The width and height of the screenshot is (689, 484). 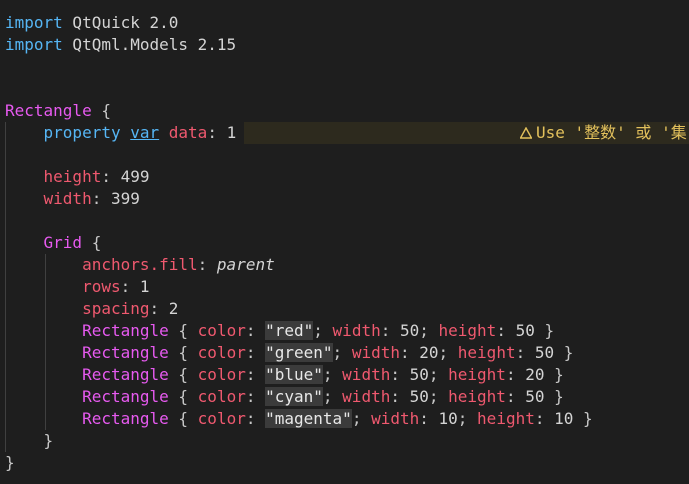 What do you see at coordinates (149, 44) in the screenshot?
I see `token: QtQml.Models 2.15` at bounding box center [149, 44].